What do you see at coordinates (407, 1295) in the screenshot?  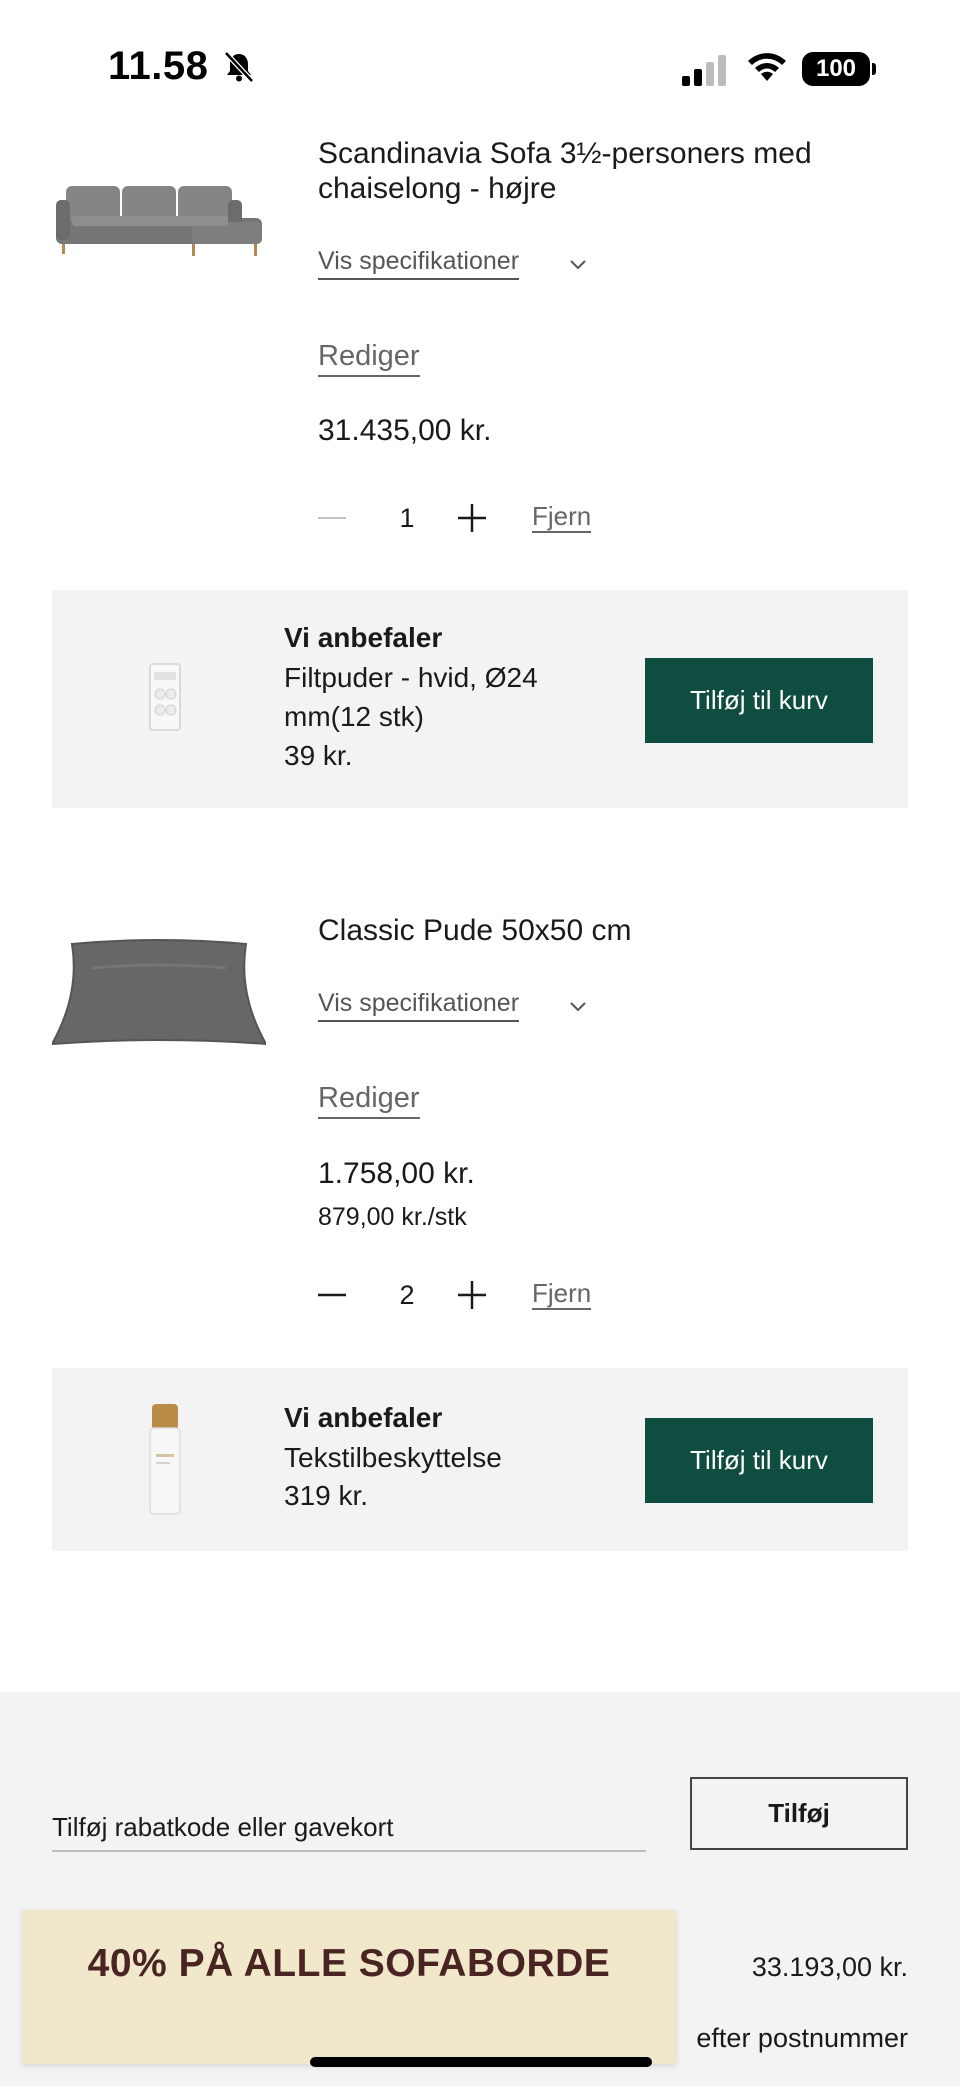 I see `quantity-value: 2` at bounding box center [407, 1295].